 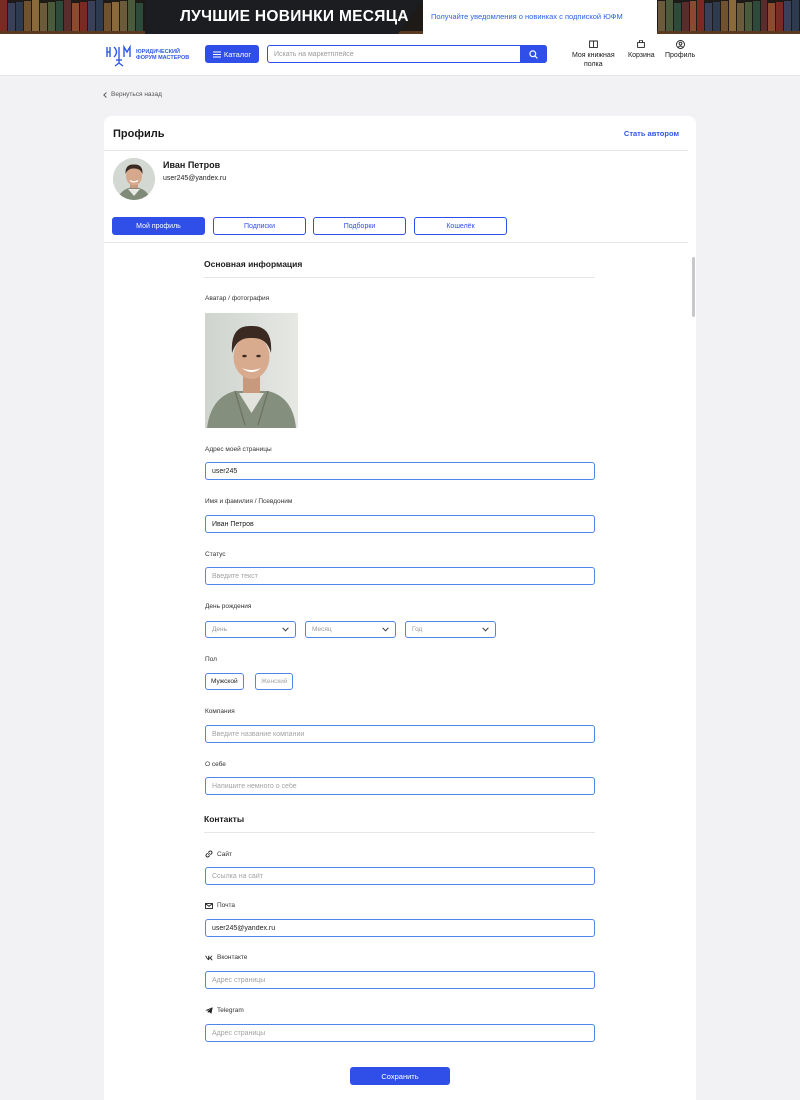 What do you see at coordinates (134, 179) in the screenshot?
I see `avatar-image` at bounding box center [134, 179].